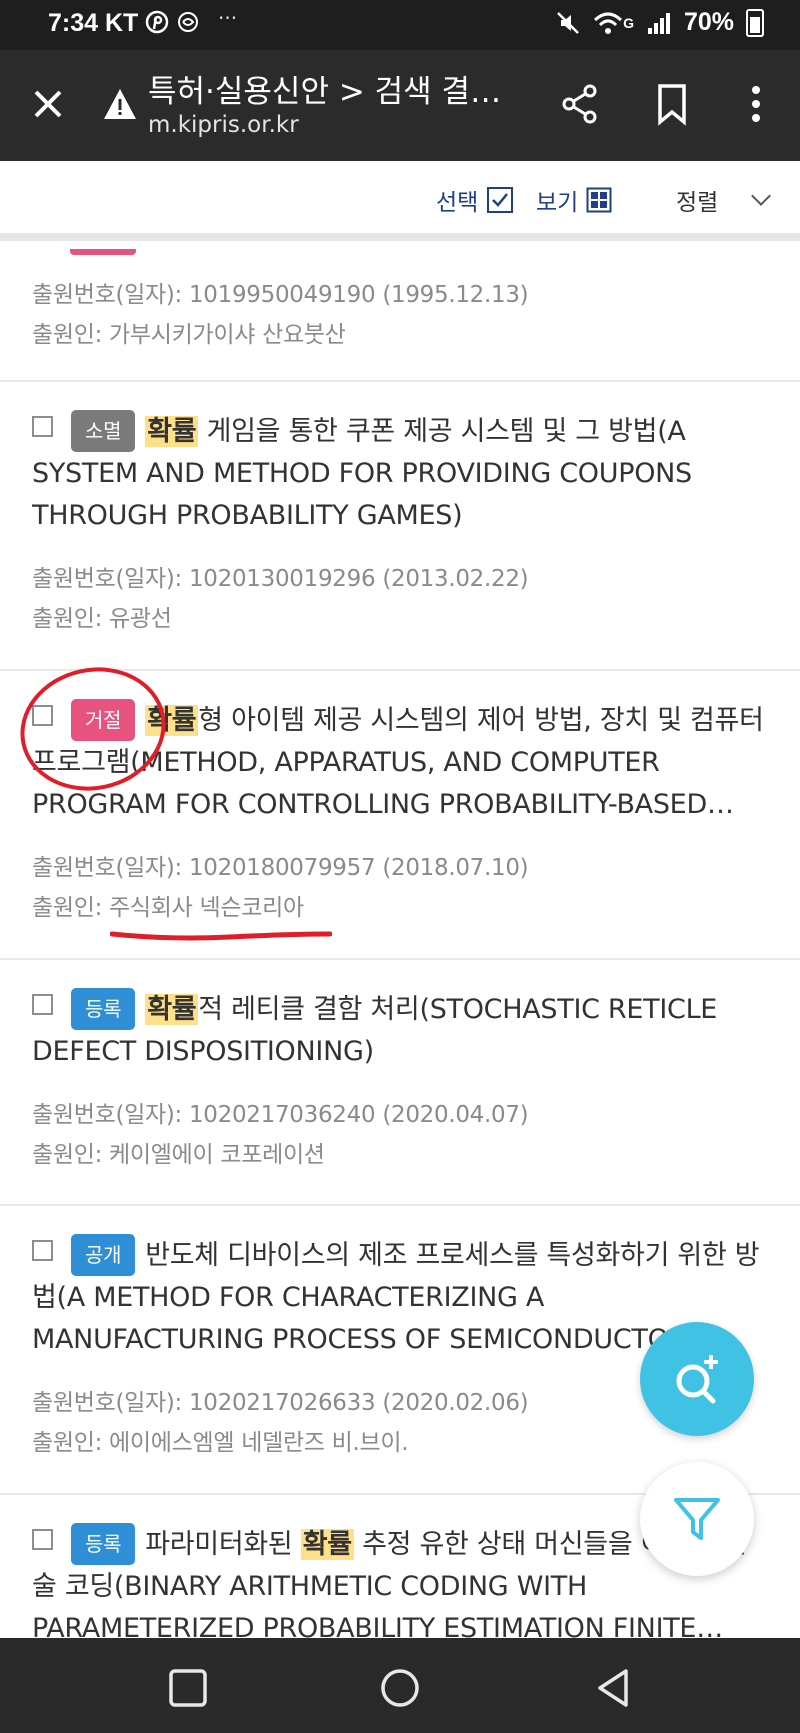  What do you see at coordinates (102, 619) in the screenshot?
I see `applicant: 출원인: 유광선` at bounding box center [102, 619].